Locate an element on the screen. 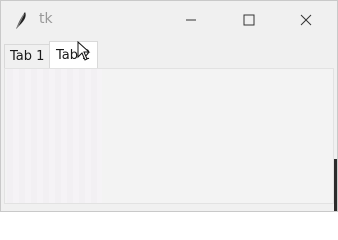 The width and height of the screenshot is (338, 240). tab-1: Tab 1 is located at coordinates (27, 56).